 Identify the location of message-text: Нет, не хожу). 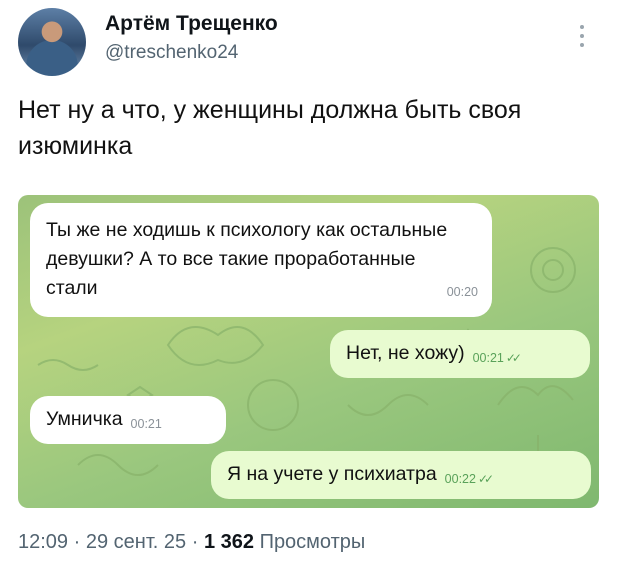
(405, 353).